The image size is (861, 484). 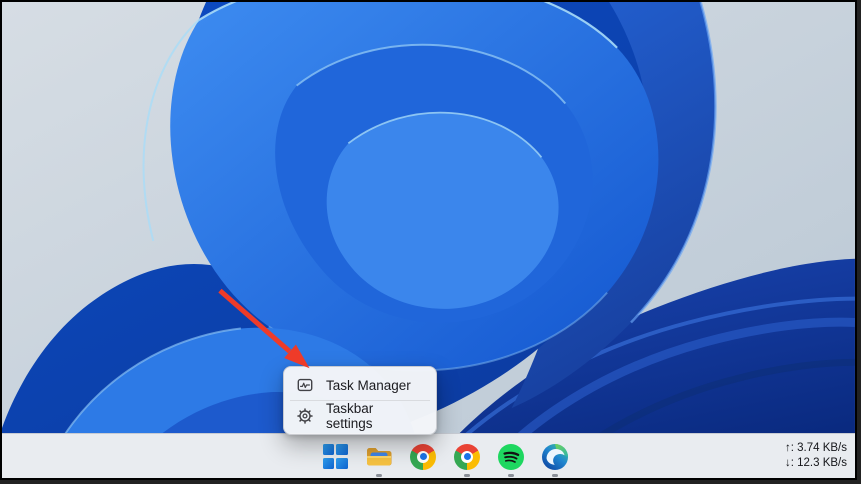 I want to click on start-button, so click(x=335, y=456).